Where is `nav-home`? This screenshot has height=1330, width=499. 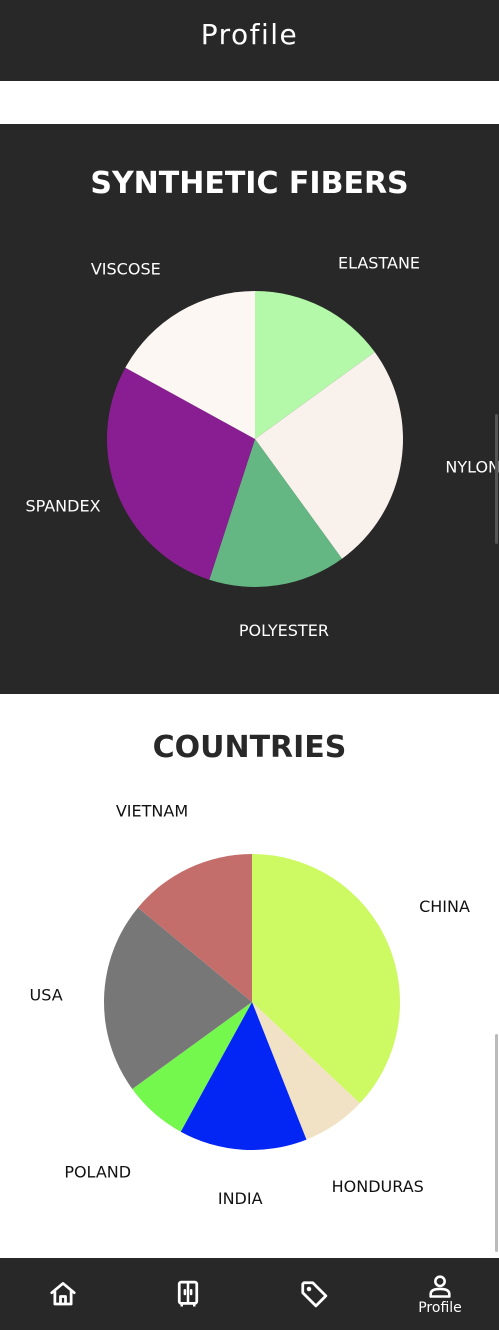 nav-home is located at coordinates (63, 1294).